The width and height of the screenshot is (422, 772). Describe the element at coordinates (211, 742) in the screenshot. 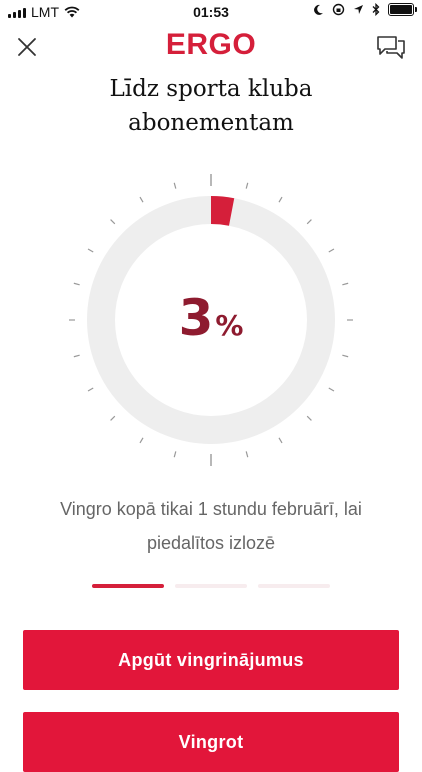

I see `exercise-button: Vingrot` at that location.